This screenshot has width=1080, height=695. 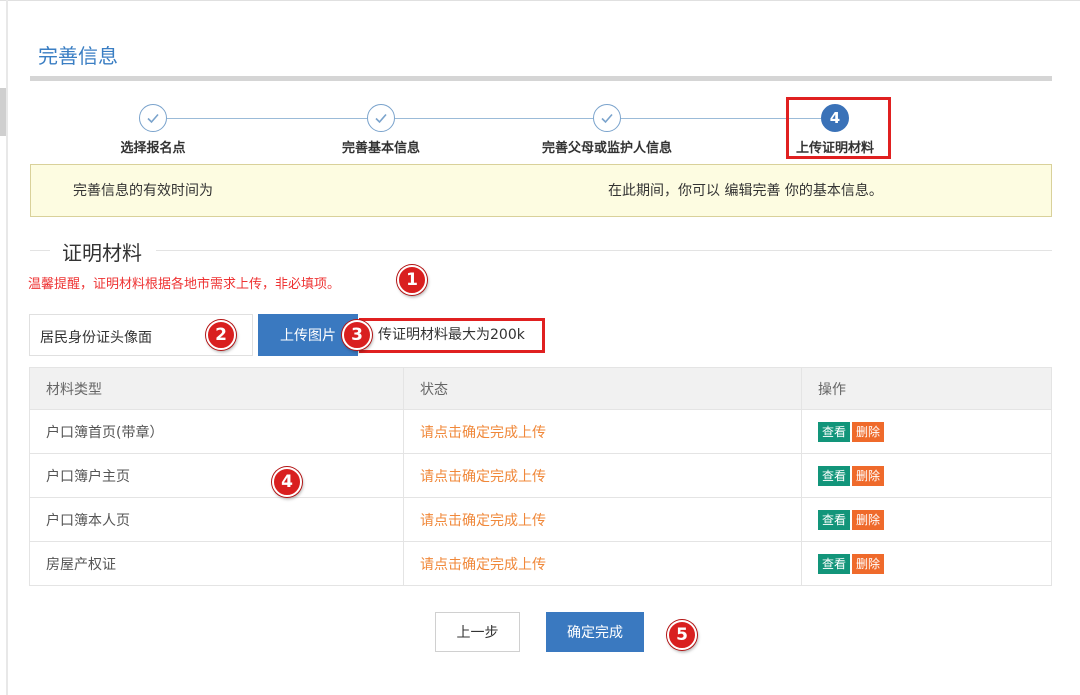 I want to click on left-frame, so click(x=7, y=347).